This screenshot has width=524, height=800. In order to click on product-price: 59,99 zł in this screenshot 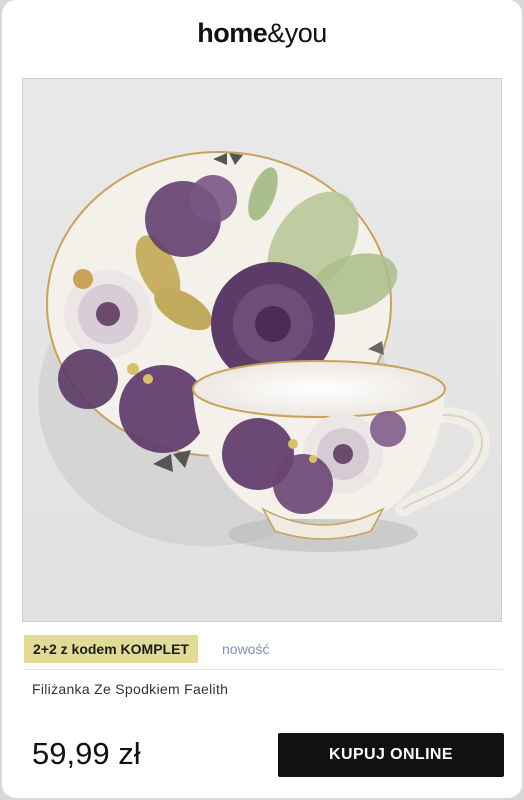, I will do `click(86, 753)`.